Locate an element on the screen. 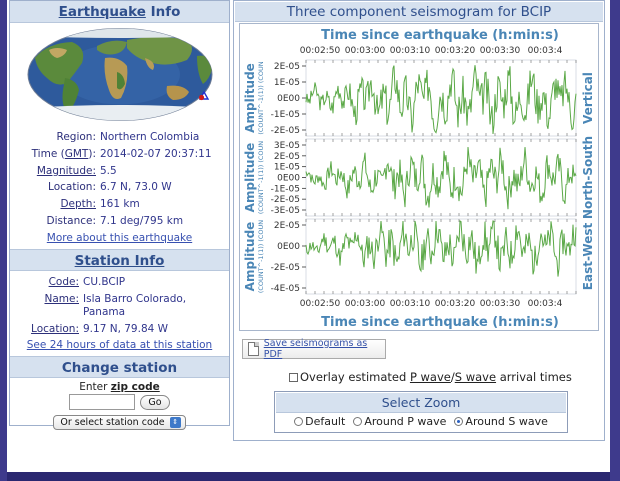  station-select-row: Or select station code ⇕ is located at coordinates (119, 423).